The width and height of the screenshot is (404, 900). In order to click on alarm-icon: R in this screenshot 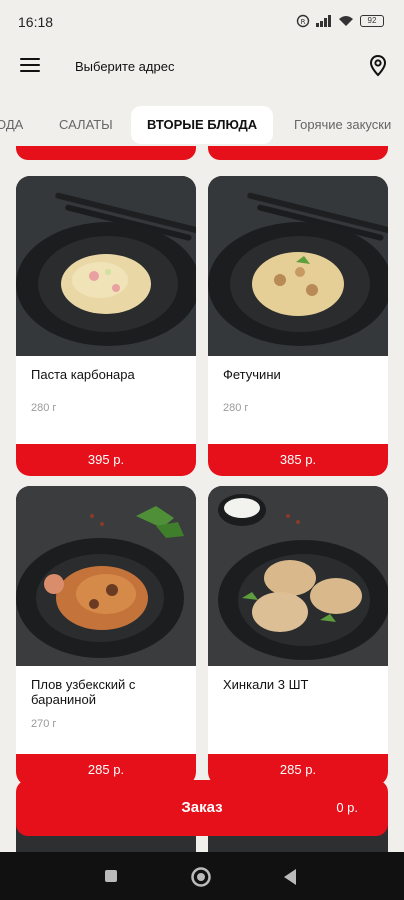, I will do `click(303, 21)`.